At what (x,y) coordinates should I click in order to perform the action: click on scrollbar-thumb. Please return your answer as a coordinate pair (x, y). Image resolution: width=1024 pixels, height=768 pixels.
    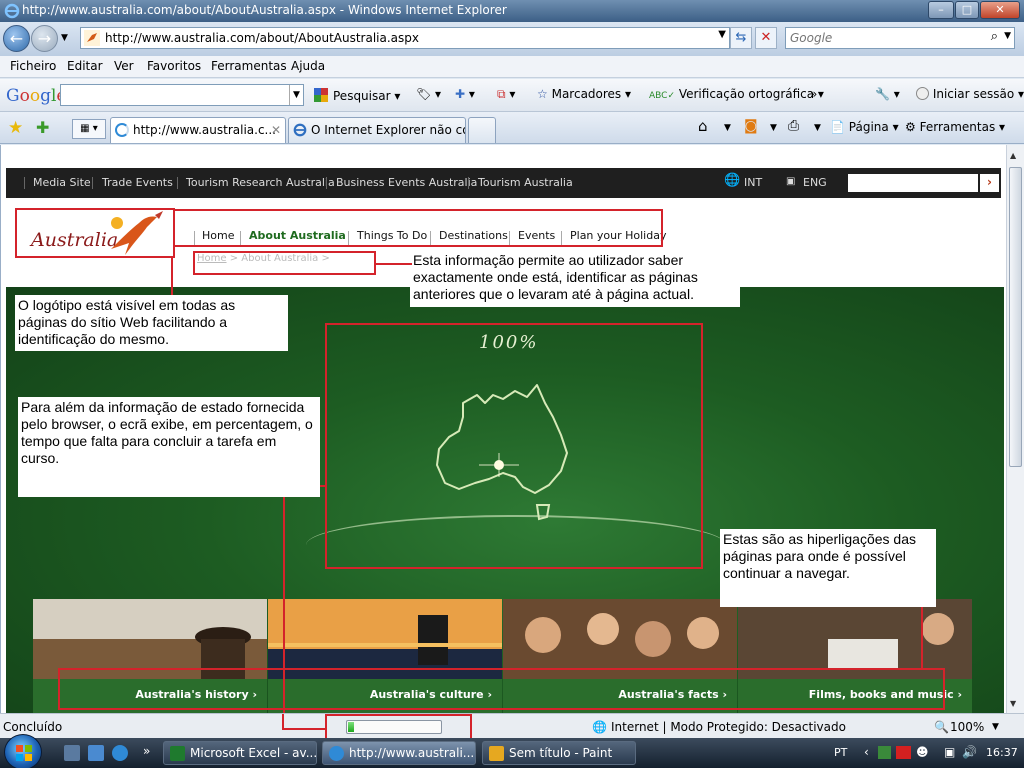
    Looking at the image, I should click on (1015, 317).